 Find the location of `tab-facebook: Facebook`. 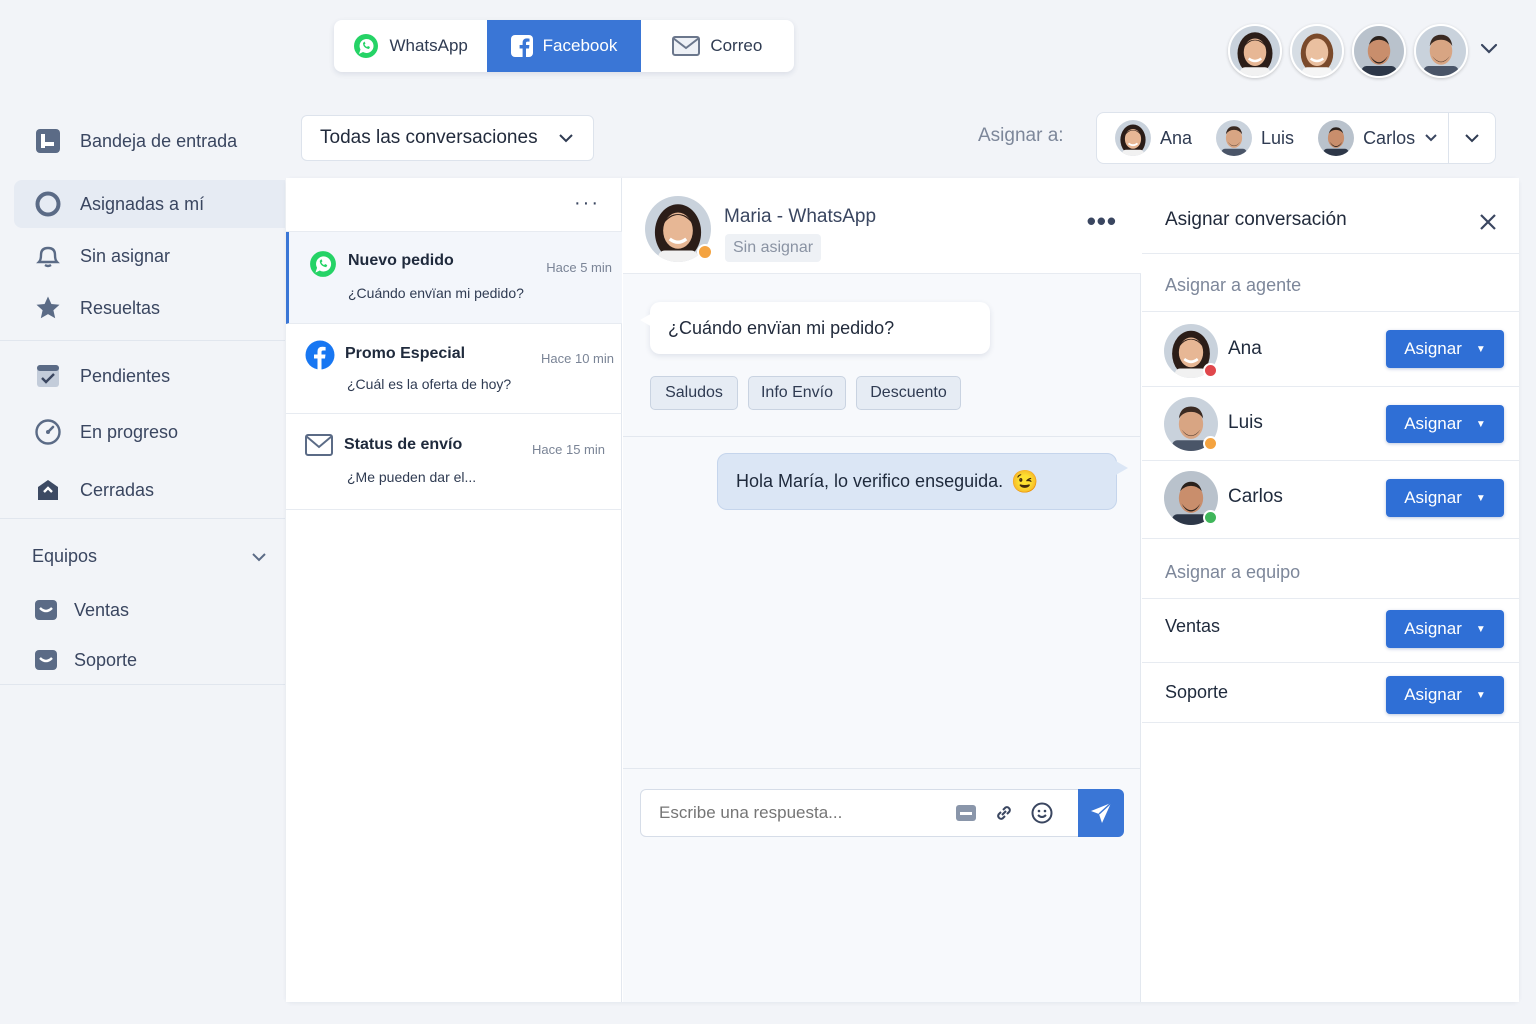

tab-facebook: Facebook is located at coordinates (564, 46).